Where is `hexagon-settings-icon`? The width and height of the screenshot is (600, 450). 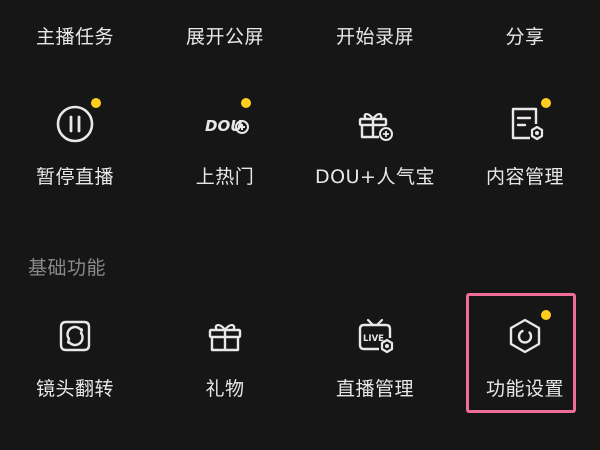
hexagon-settings-icon is located at coordinates (525, 336).